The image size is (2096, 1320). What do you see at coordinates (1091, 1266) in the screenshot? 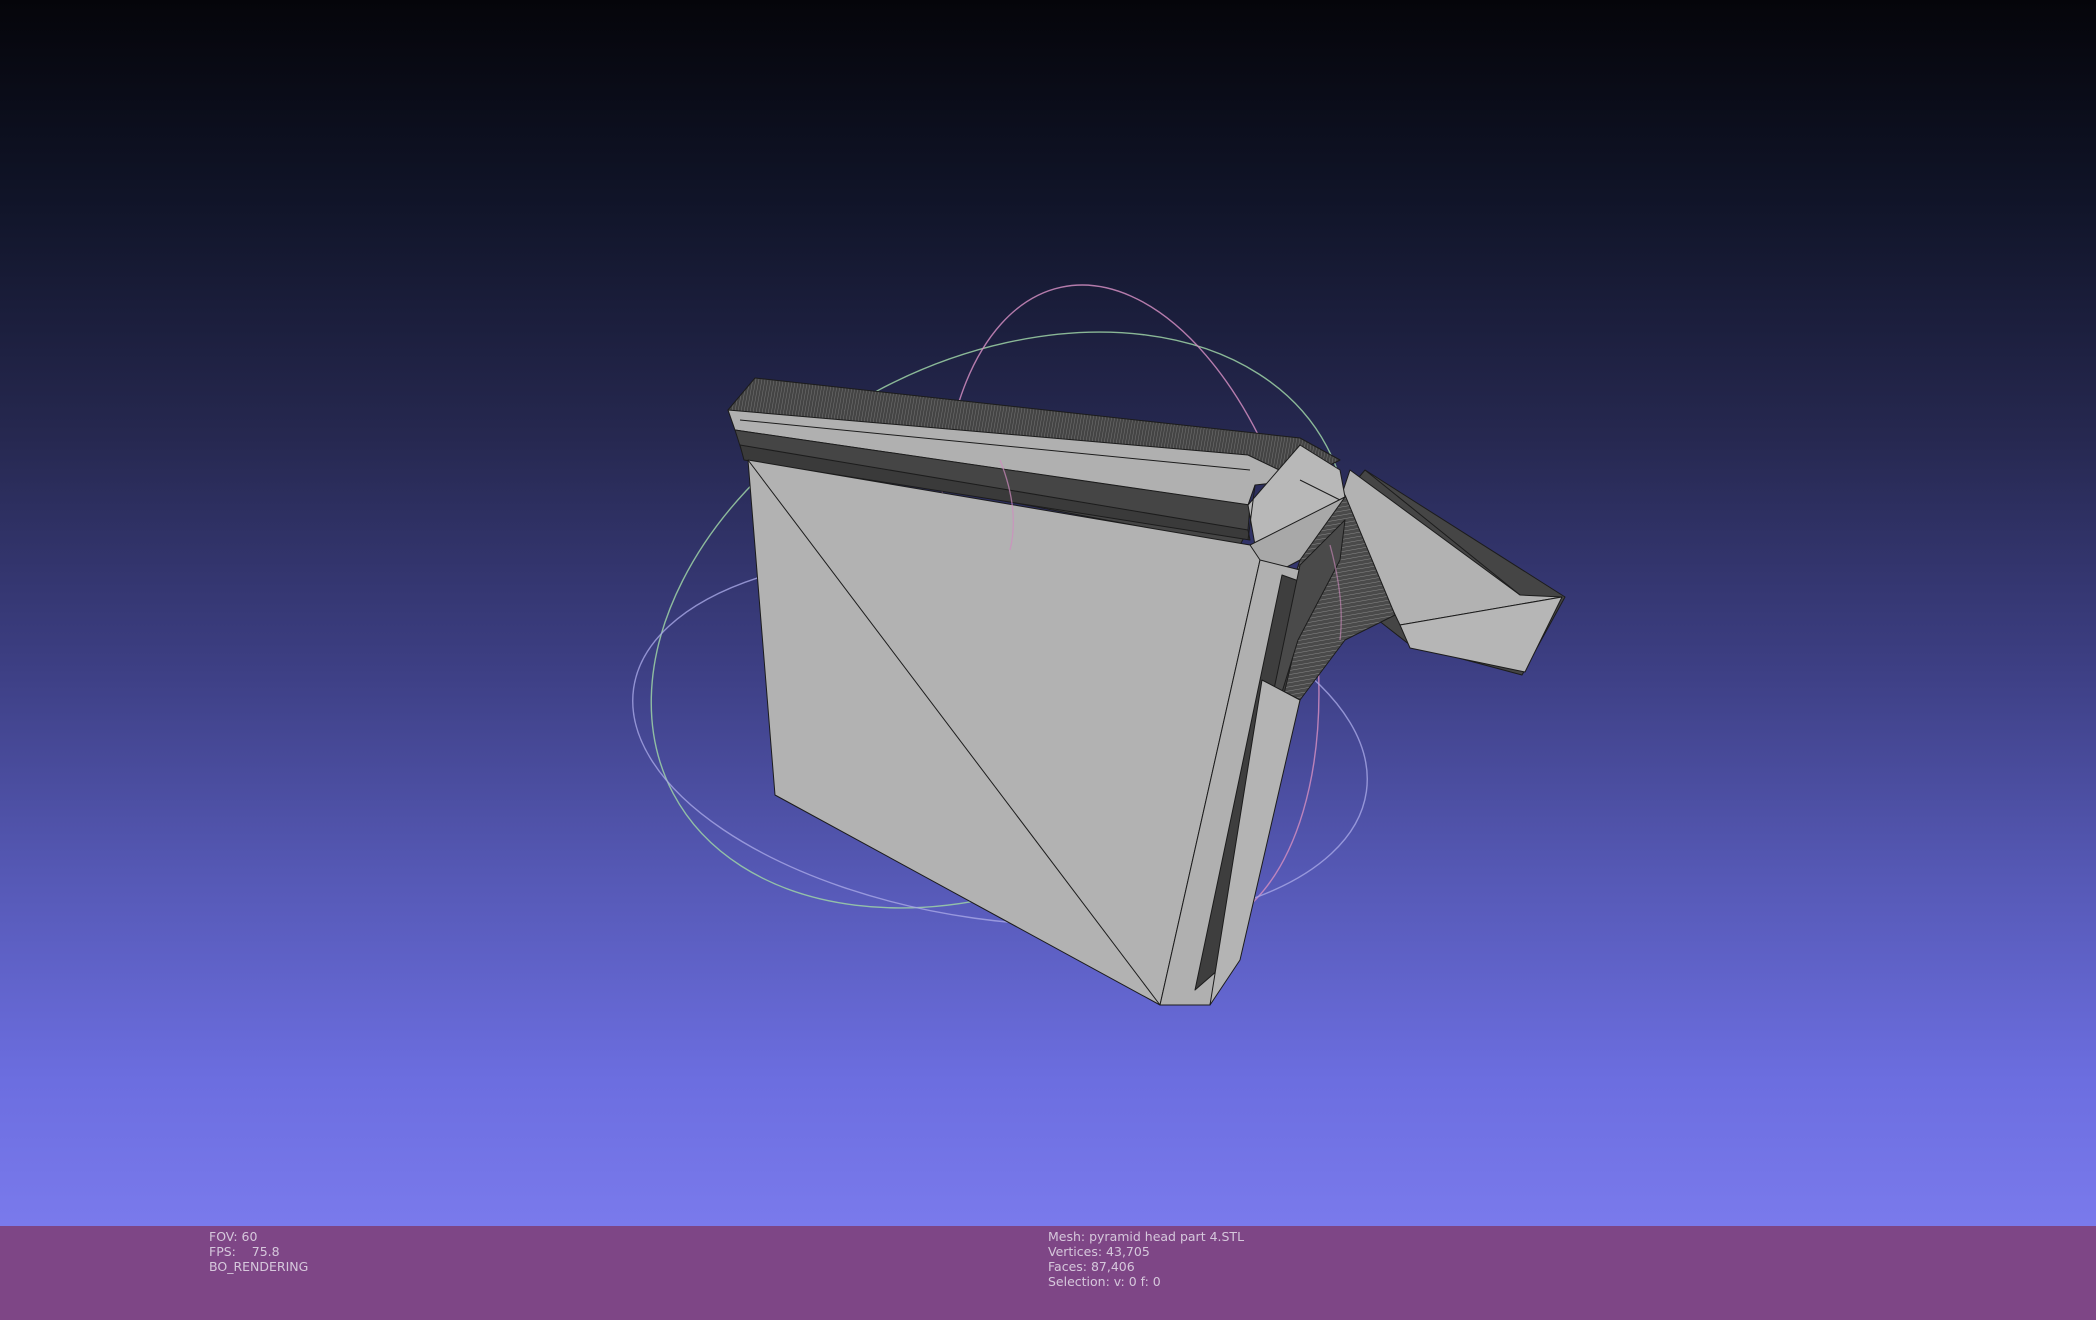
I see `faces-readout: Faces: 87,406` at bounding box center [1091, 1266].